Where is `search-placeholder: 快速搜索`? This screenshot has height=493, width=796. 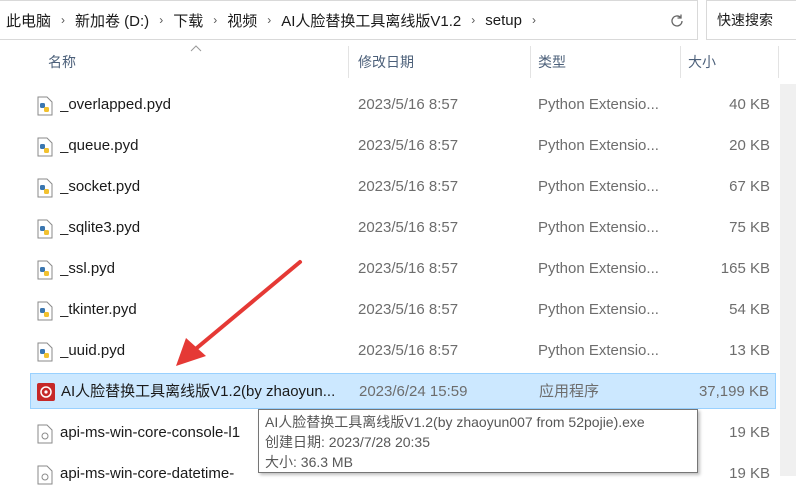
search-placeholder: 快速搜索 is located at coordinates (745, 20).